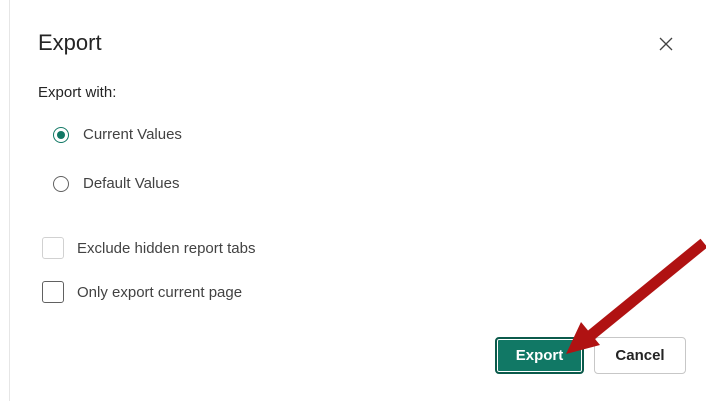 The image size is (706, 401). I want to click on checkbox-label: Only export current page, so click(160, 292).